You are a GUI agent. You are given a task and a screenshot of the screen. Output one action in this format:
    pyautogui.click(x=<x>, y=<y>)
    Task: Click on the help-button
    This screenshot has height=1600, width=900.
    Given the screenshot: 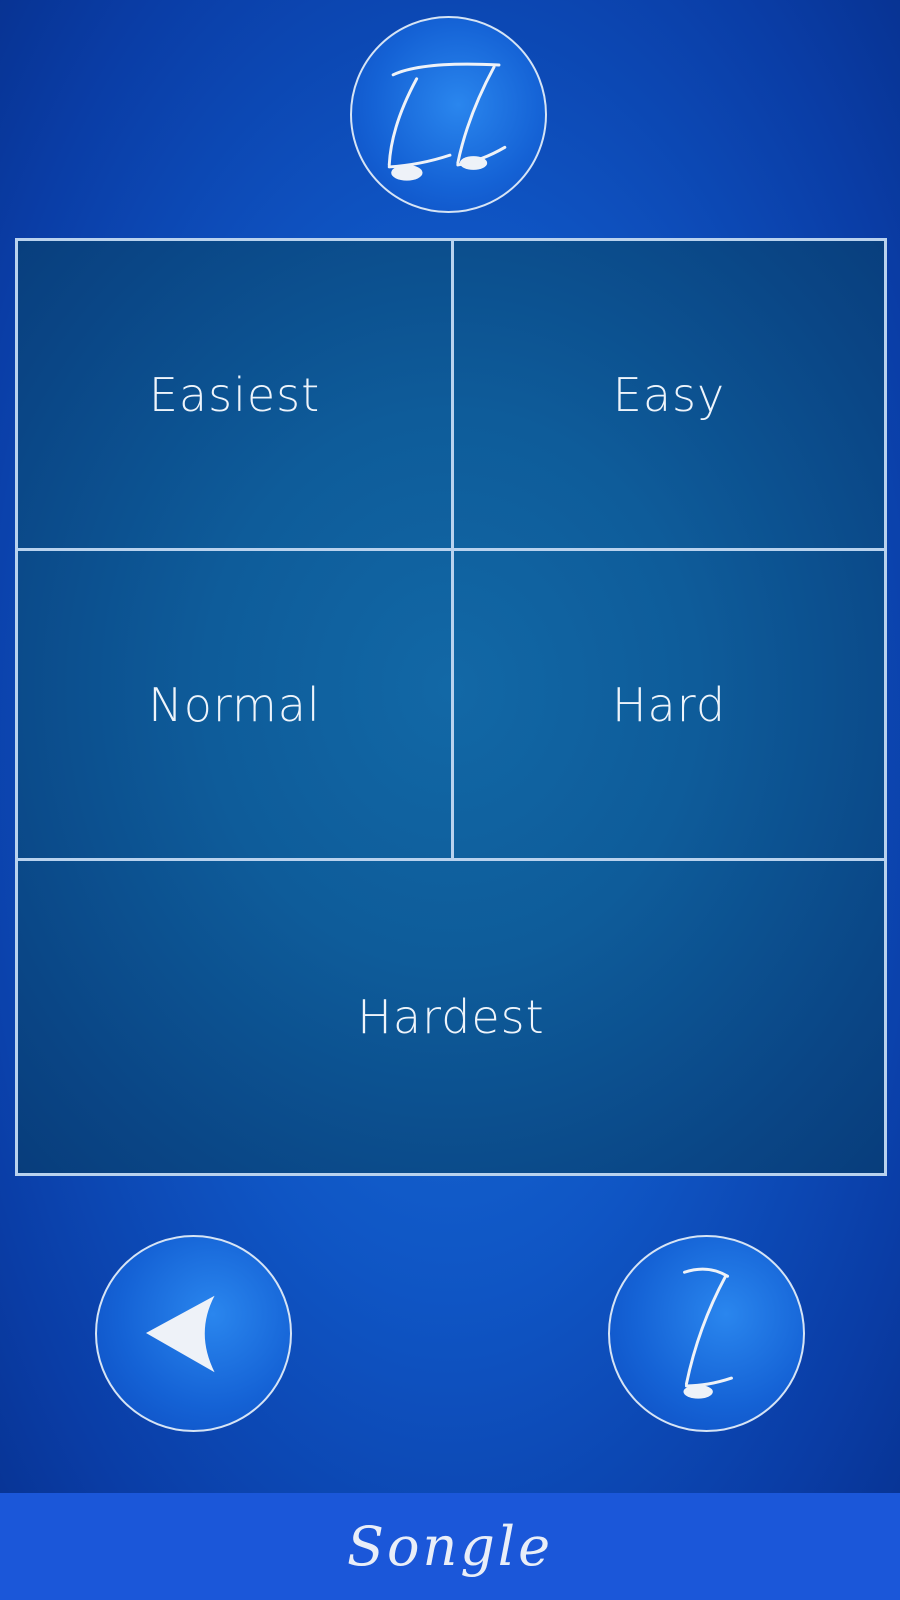 What is the action you would take?
    pyautogui.click(x=706, y=1333)
    